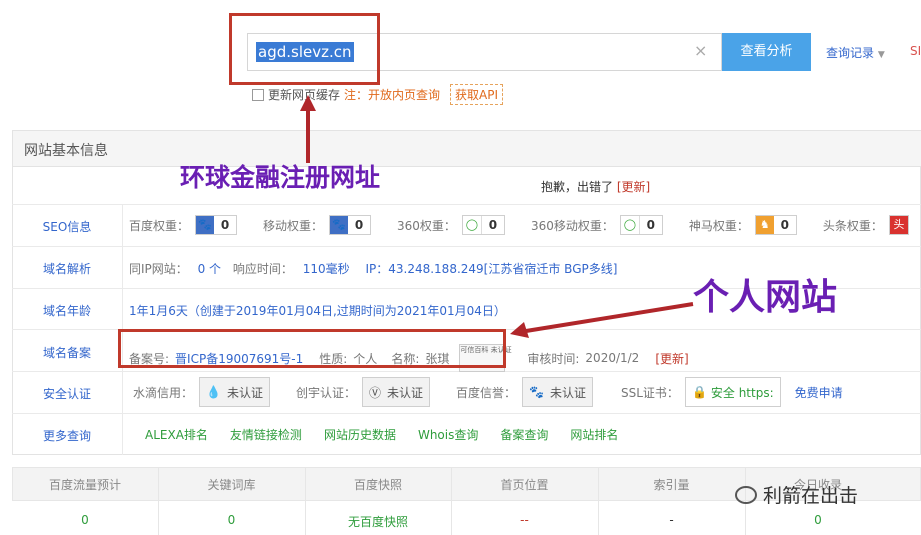 The width and height of the screenshot is (921, 535). Describe the element at coordinates (671, 358) in the screenshot. I see `icp-update-link: [更新]` at that location.